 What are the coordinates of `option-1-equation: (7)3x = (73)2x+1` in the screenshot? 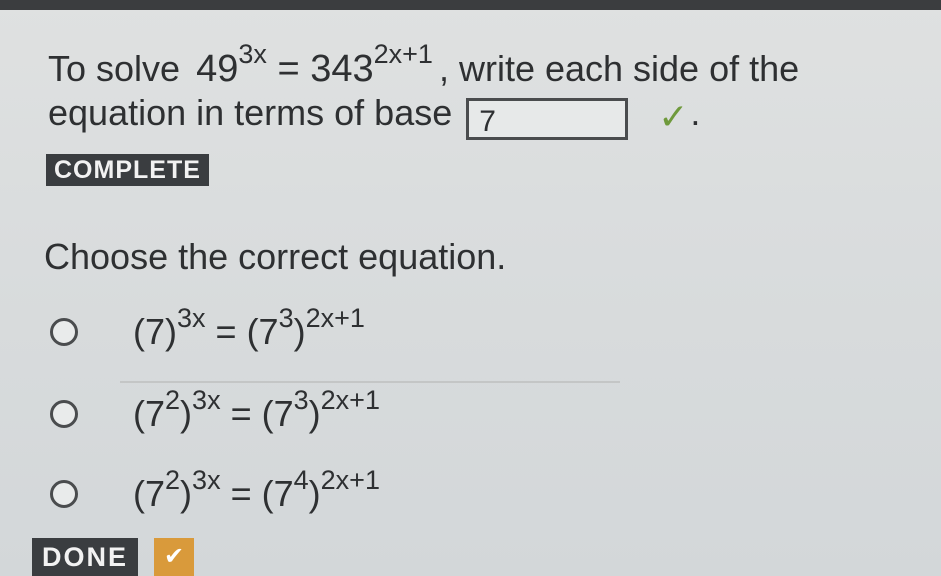 It's located at (249, 329).